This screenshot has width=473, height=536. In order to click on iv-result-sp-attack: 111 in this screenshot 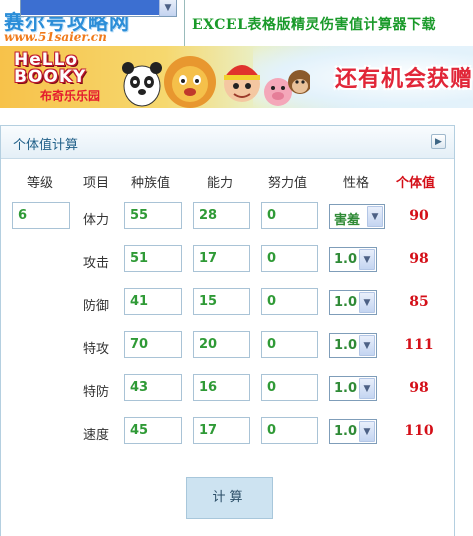, I will do `click(419, 345)`.